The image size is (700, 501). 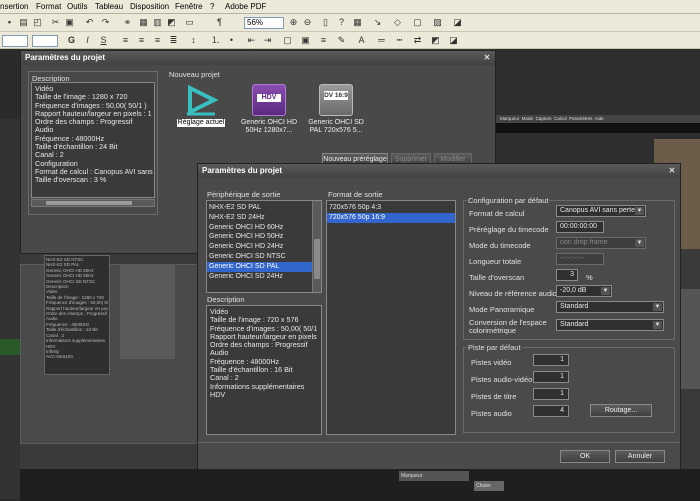 What do you see at coordinates (231, 40) in the screenshot?
I see `bullets-icon: •` at bounding box center [231, 40].